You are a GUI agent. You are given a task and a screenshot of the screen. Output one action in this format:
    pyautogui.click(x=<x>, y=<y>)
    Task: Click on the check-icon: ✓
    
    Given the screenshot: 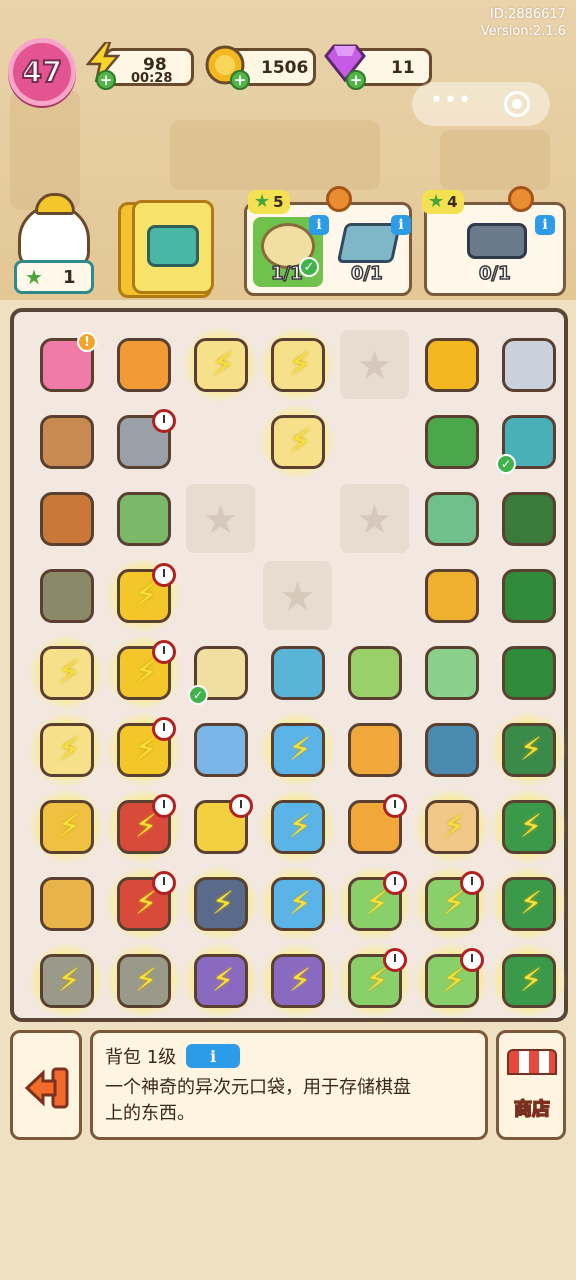 What is the action you would take?
    pyautogui.click(x=506, y=464)
    